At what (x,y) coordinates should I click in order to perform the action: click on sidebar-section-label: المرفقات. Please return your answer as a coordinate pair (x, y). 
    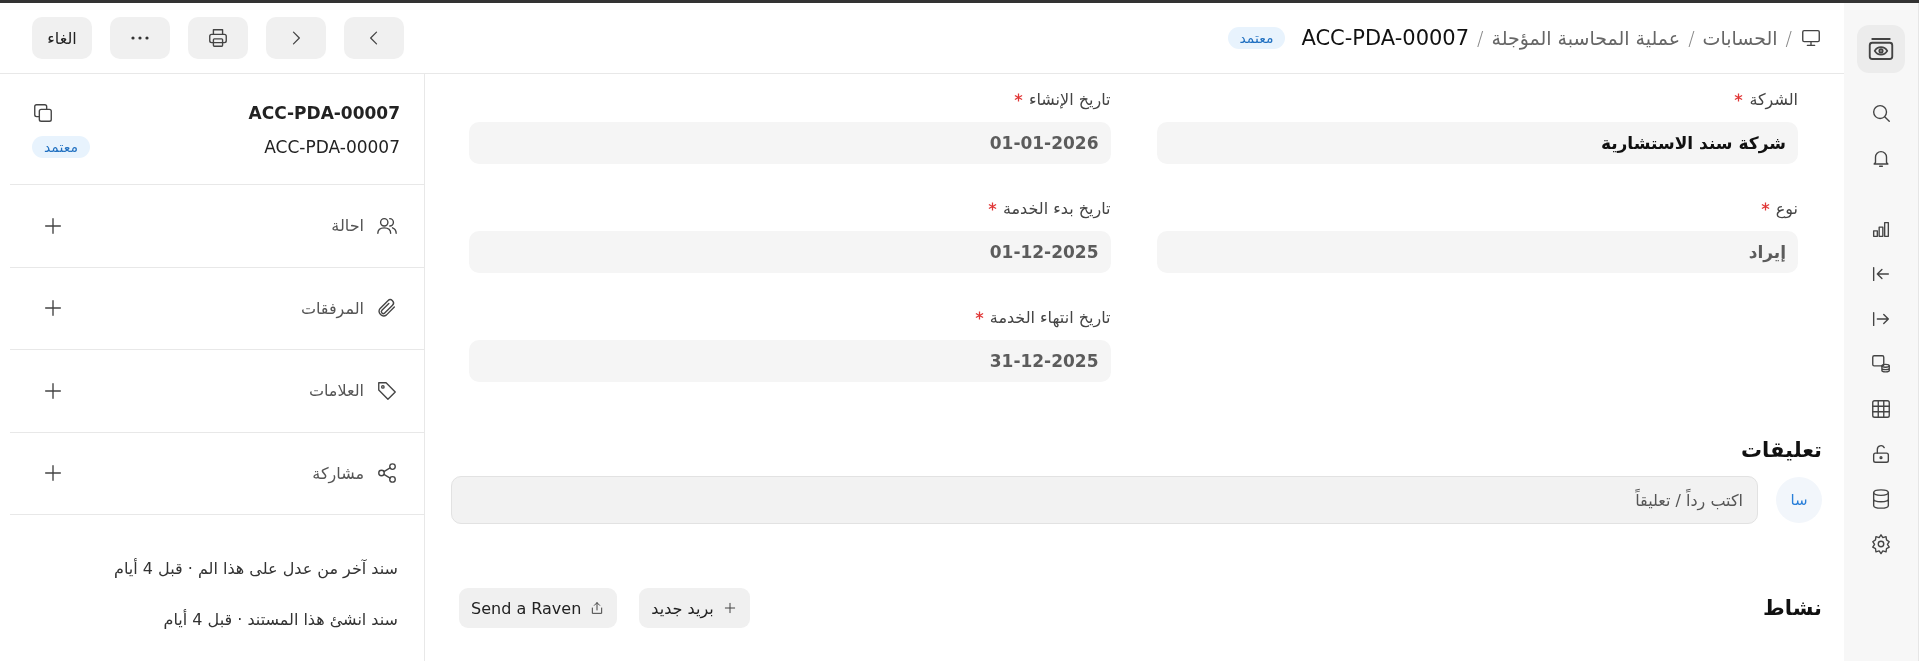
    Looking at the image, I should click on (220, 308).